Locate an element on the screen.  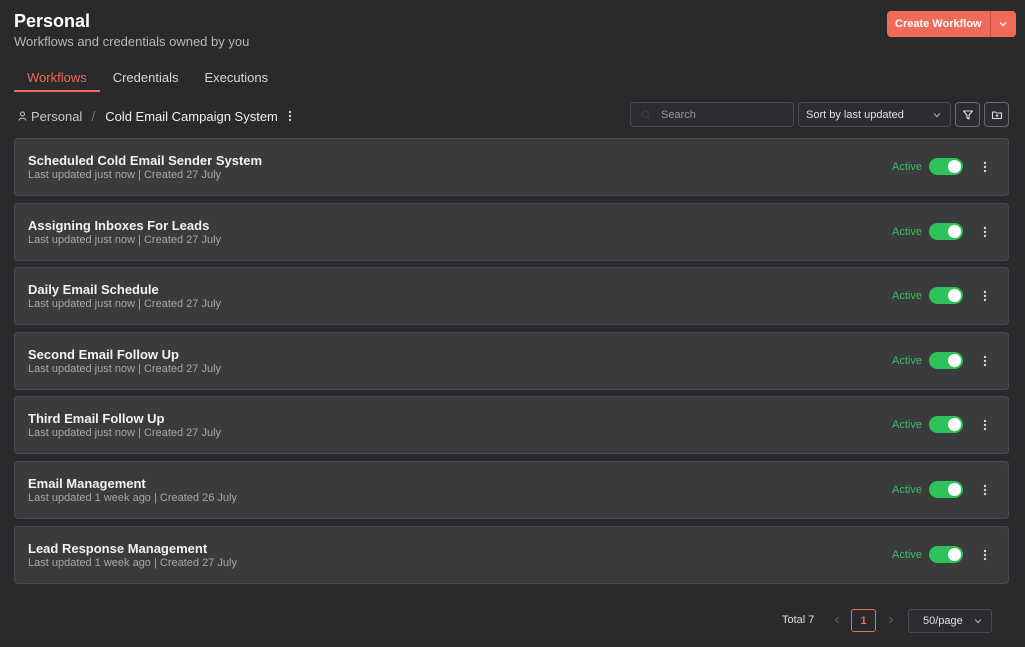
workflow-name: Email Management is located at coordinates (87, 483).